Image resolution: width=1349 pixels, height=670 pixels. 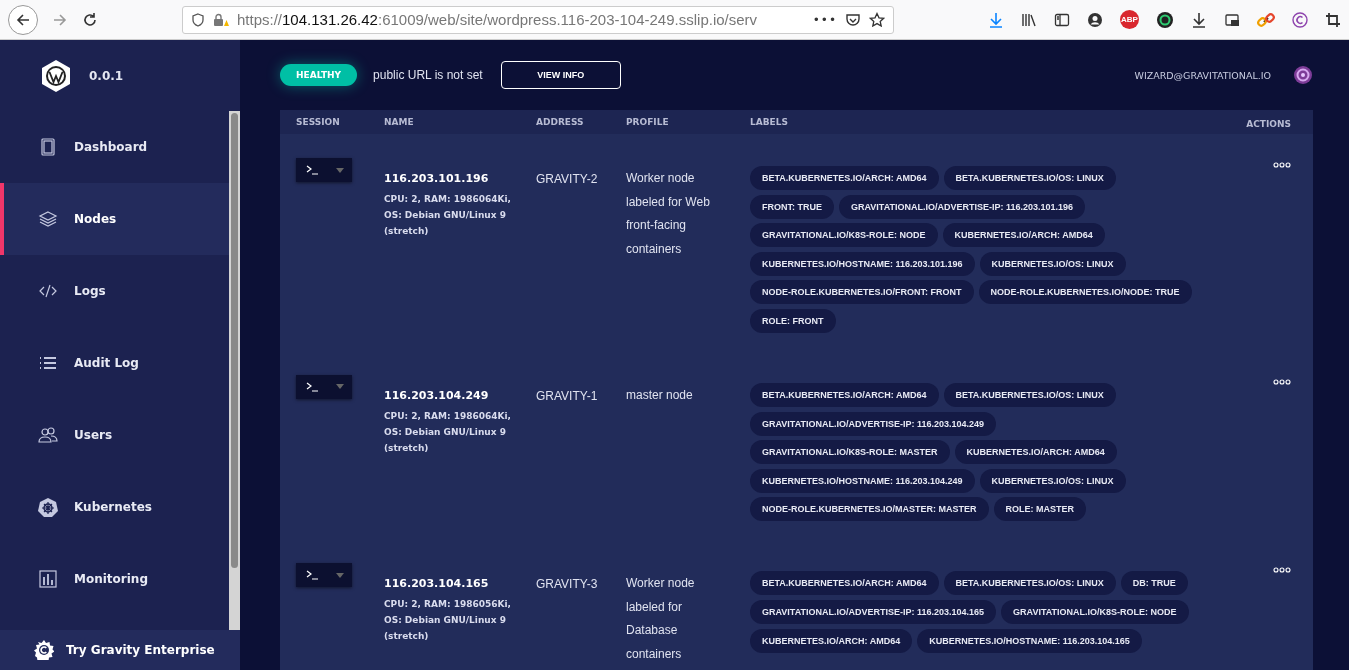 What do you see at coordinates (1129, 19) in the screenshot?
I see `adblock-button: ABP` at bounding box center [1129, 19].